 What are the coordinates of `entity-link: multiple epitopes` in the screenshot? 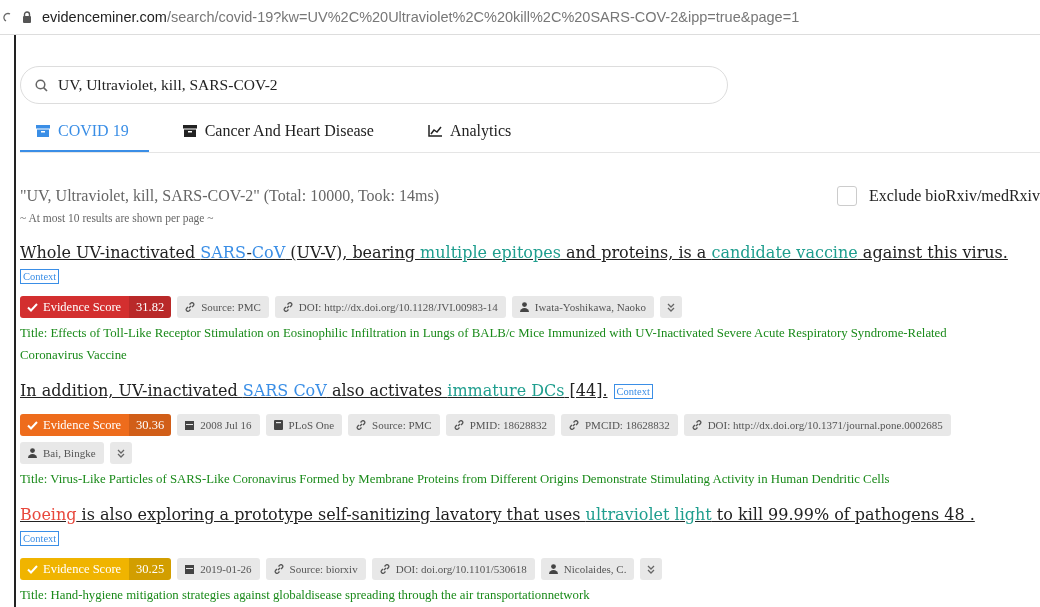 It's located at (490, 252).